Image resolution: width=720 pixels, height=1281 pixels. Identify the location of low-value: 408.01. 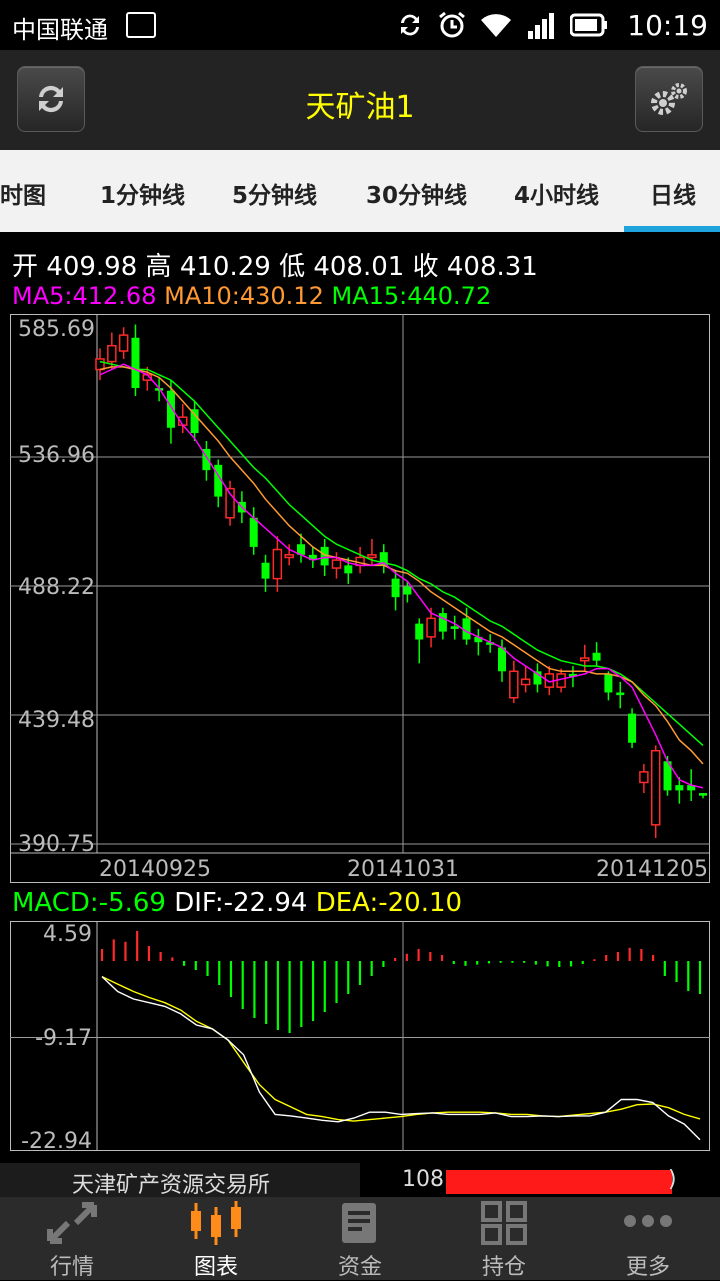
(359, 267).